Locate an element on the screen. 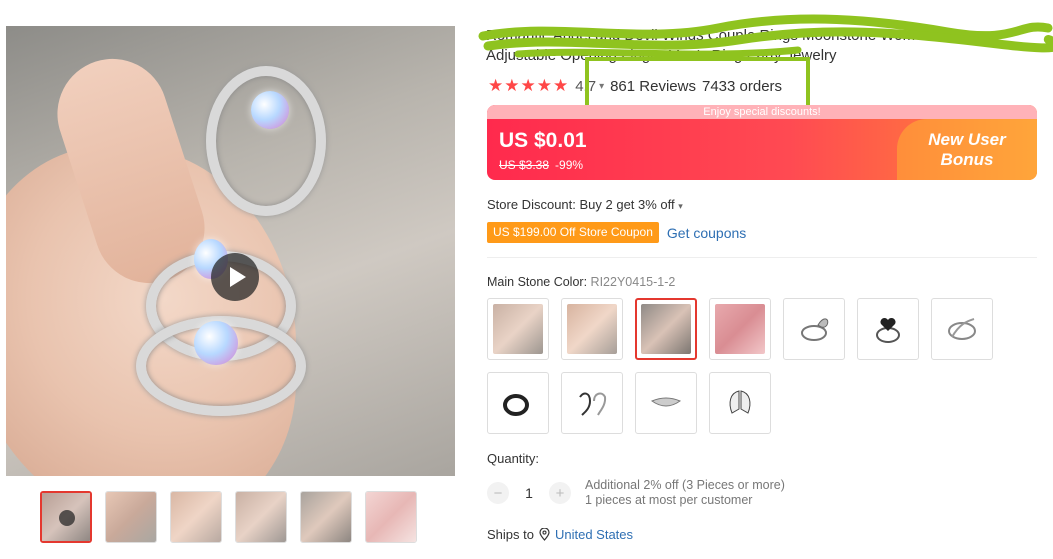 Image resolution: width=1053 pixels, height=559 pixels. store-coupon-badge: US $199.00 Off Store Coupon is located at coordinates (573, 232).